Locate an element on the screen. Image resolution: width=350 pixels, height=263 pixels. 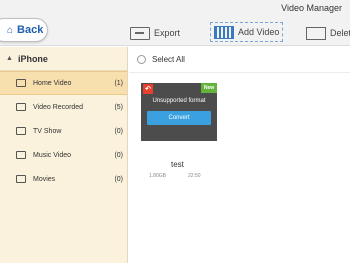
sidebar-item-label: Video Recorded is located at coordinates (58, 107).